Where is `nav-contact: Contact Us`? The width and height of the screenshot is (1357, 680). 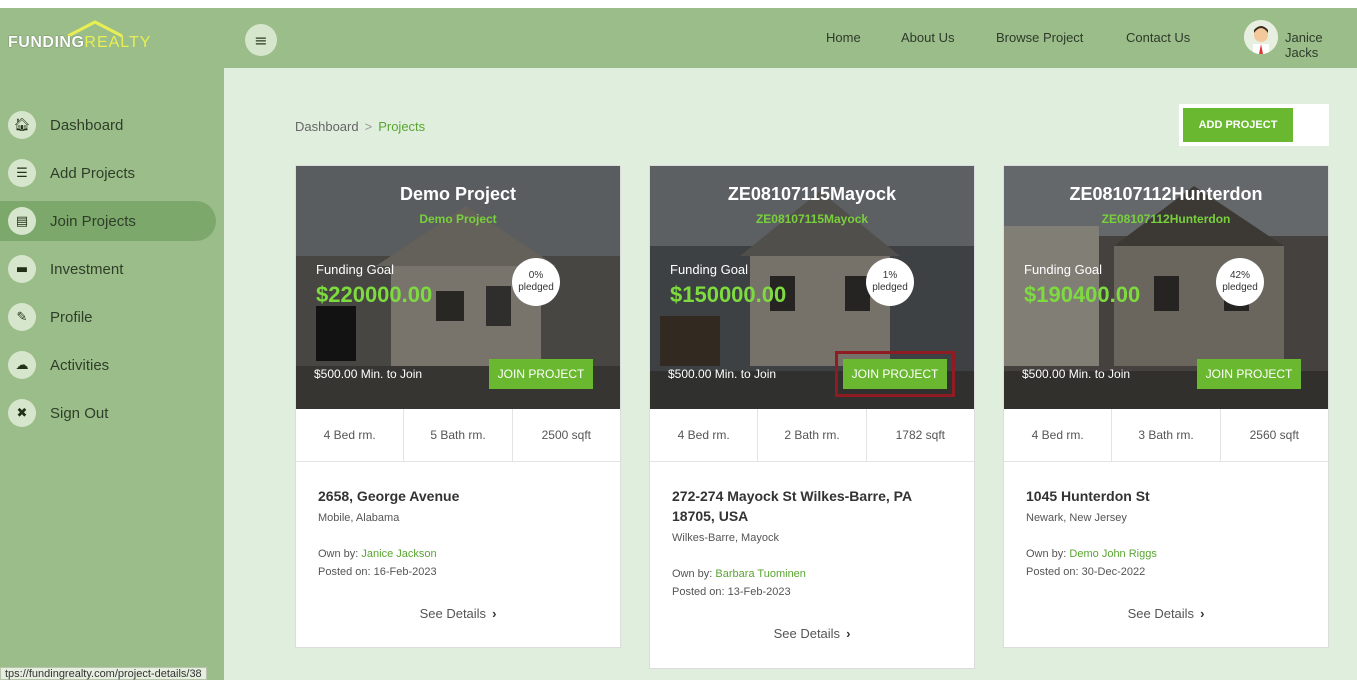 nav-contact: Contact Us is located at coordinates (1158, 37).